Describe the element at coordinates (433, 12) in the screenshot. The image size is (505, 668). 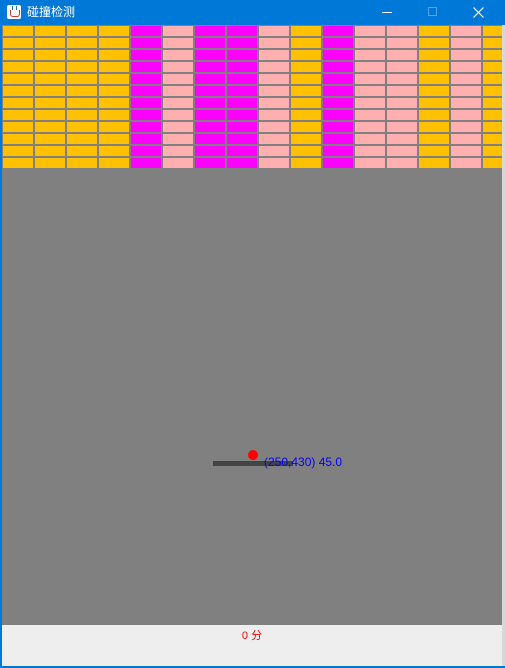
I see `maximize-button` at that location.